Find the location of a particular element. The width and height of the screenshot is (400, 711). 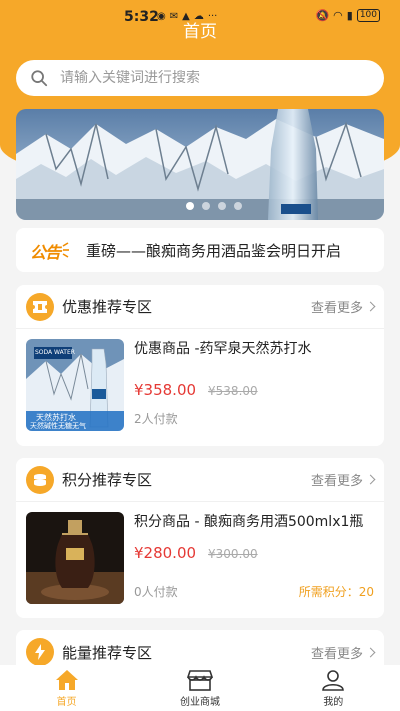

store-icon is located at coordinates (199, 680).